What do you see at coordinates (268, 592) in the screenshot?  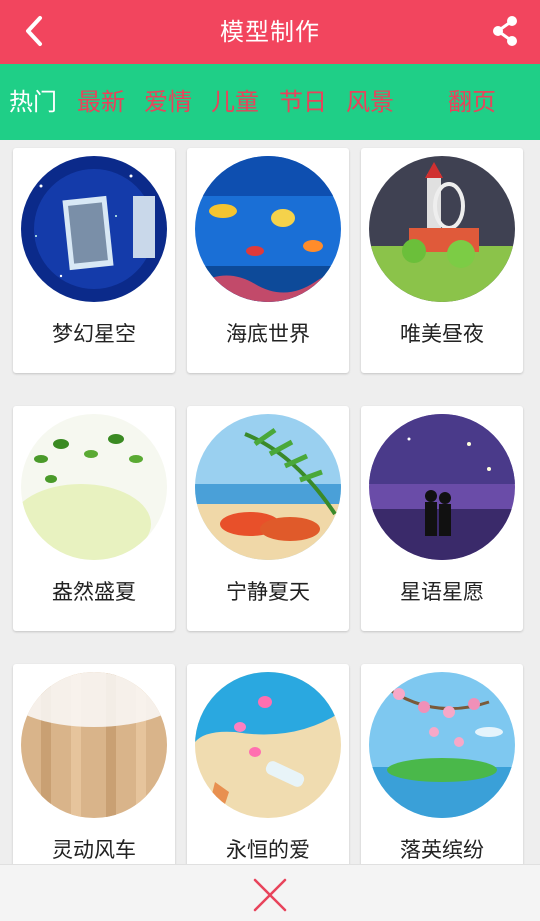 I see `template-name: 宁静夏天` at bounding box center [268, 592].